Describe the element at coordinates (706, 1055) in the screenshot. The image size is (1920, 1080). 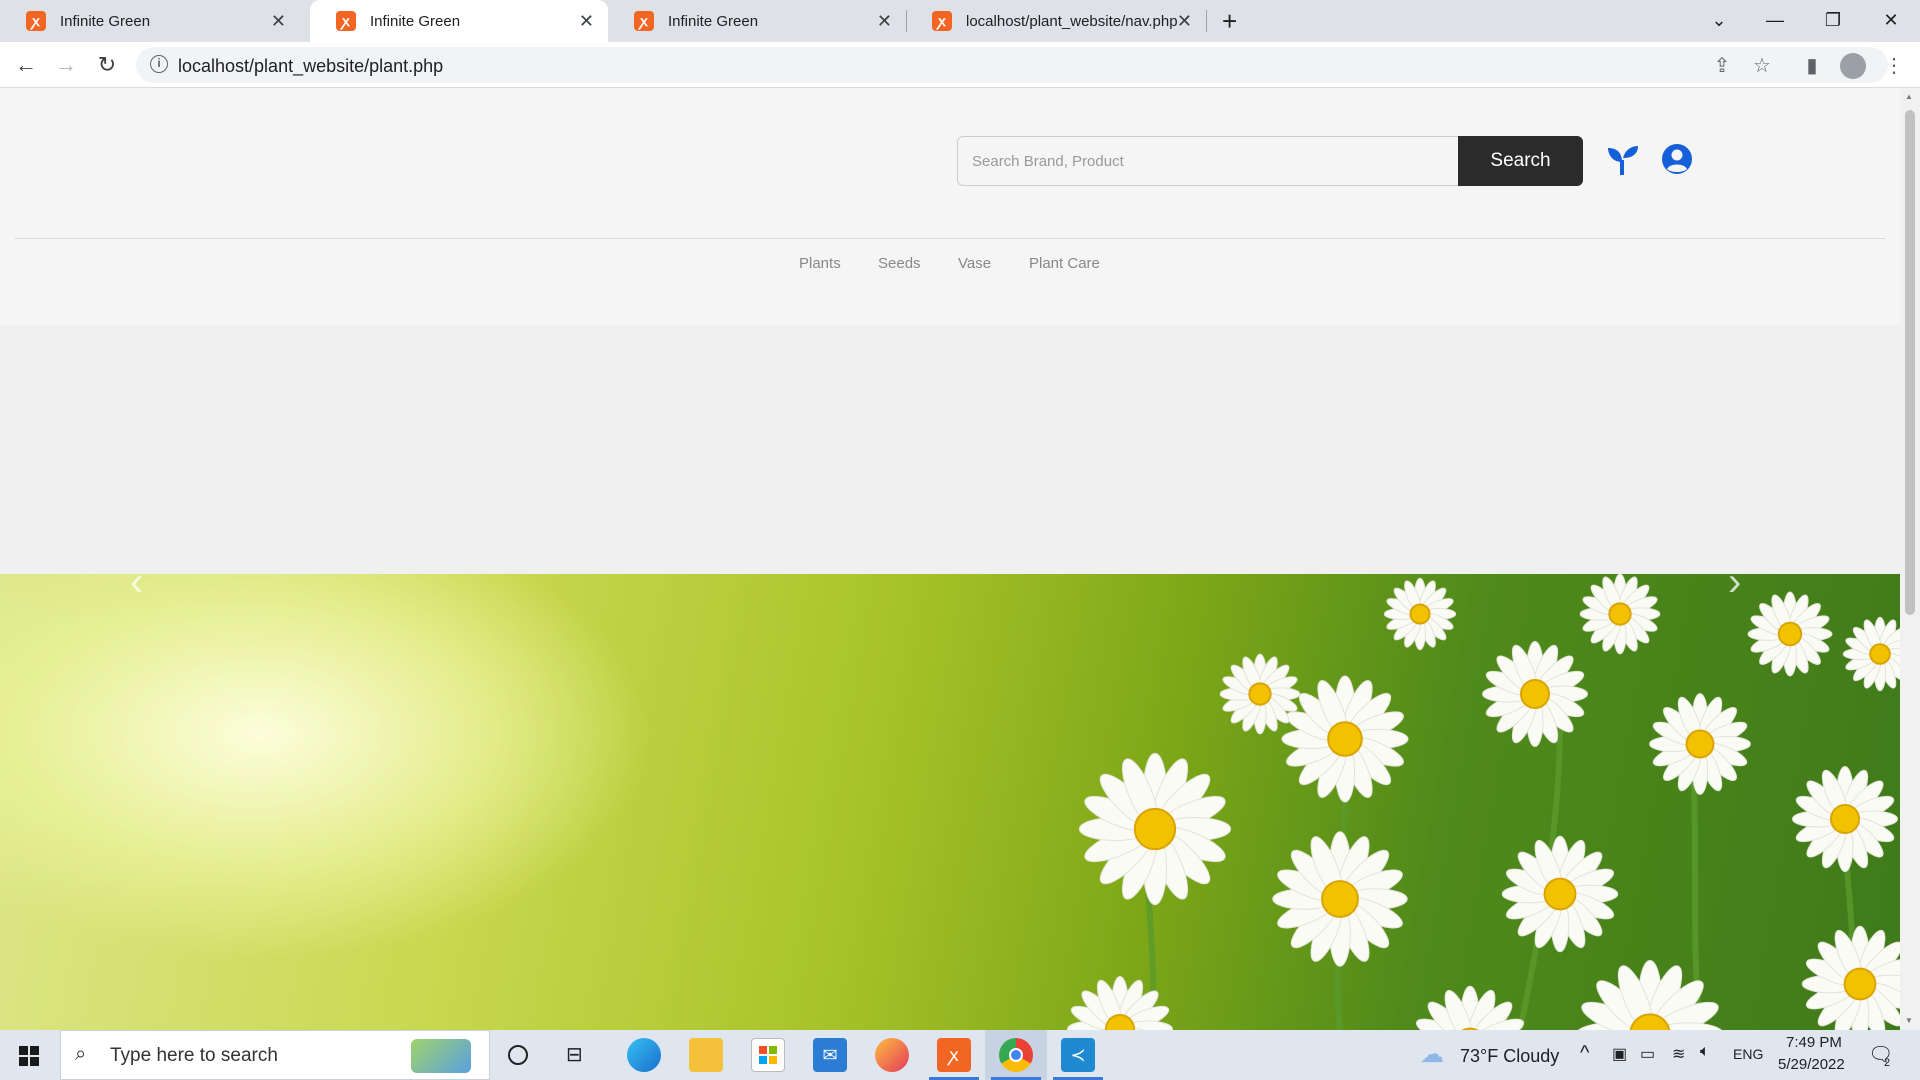
I see `file-explorer-icon` at that location.